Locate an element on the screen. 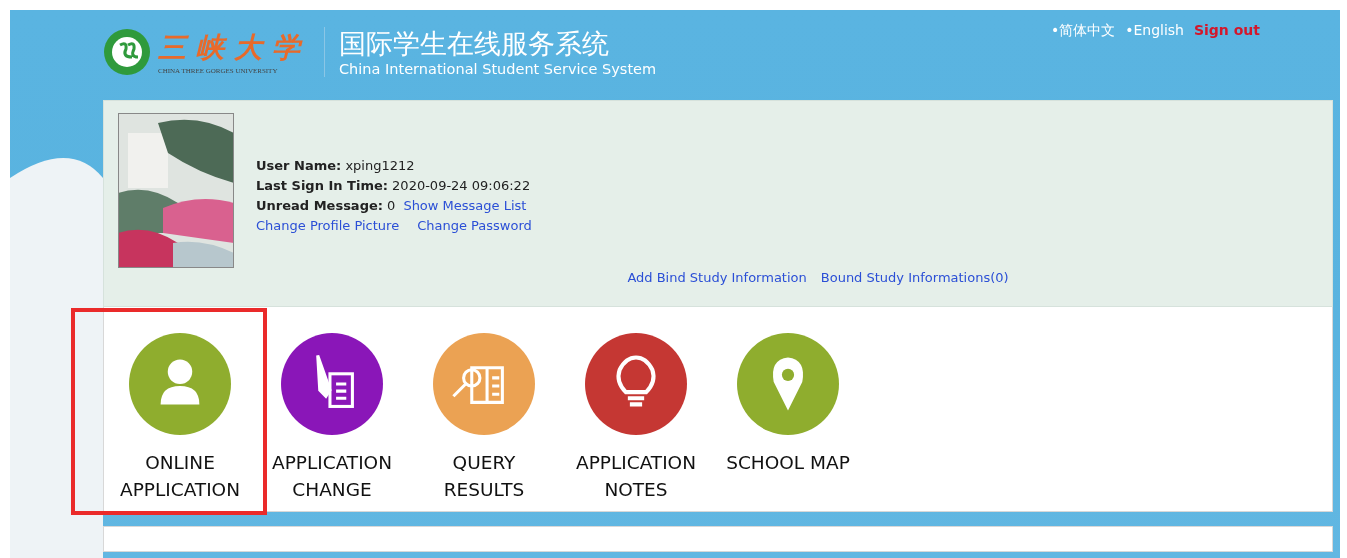 This screenshot has height=558, width=1347. menu-tile: ONLINE APPLICATION is located at coordinates (180, 422).